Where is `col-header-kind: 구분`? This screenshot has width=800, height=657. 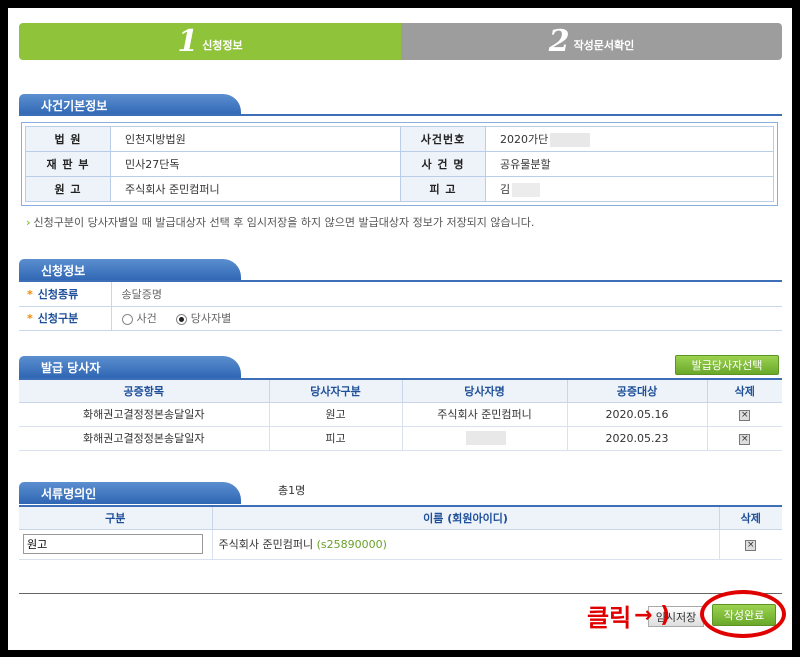 col-header-kind: 구분 is located at coordinates (116, 518).